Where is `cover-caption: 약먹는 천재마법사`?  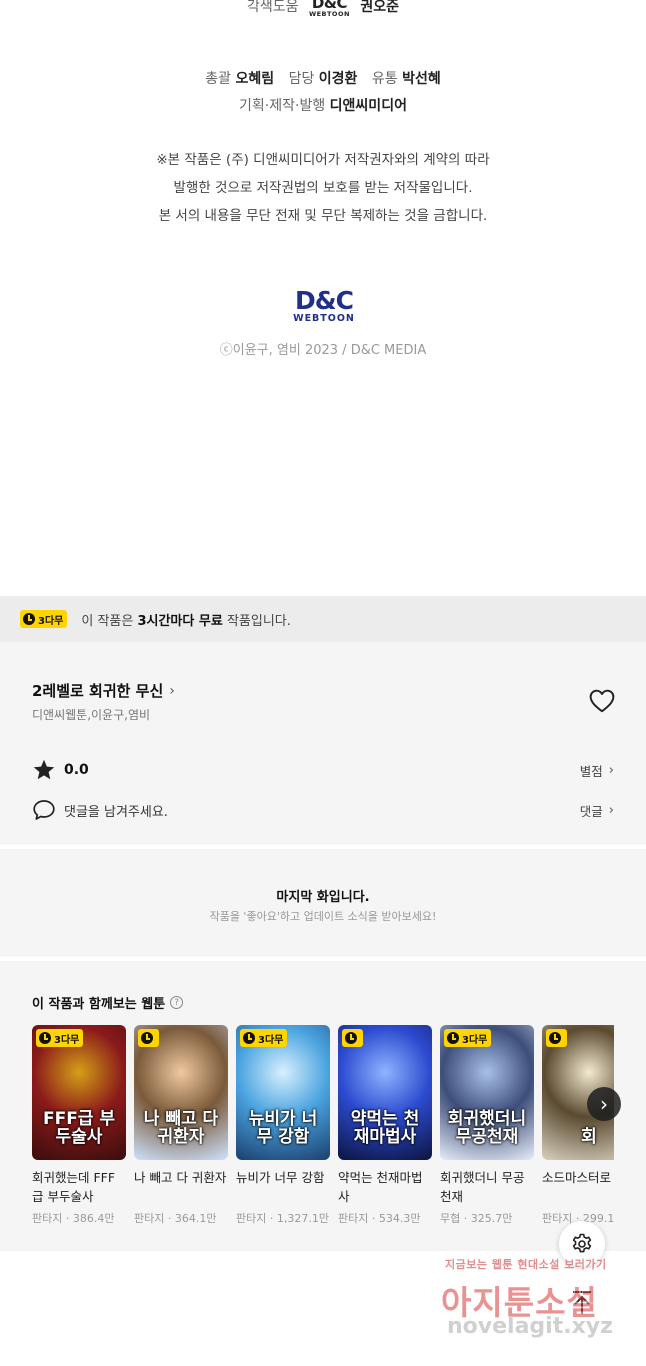 cover-caption: 약먹는 천재마법사 is located at coordinates (385, 1128).